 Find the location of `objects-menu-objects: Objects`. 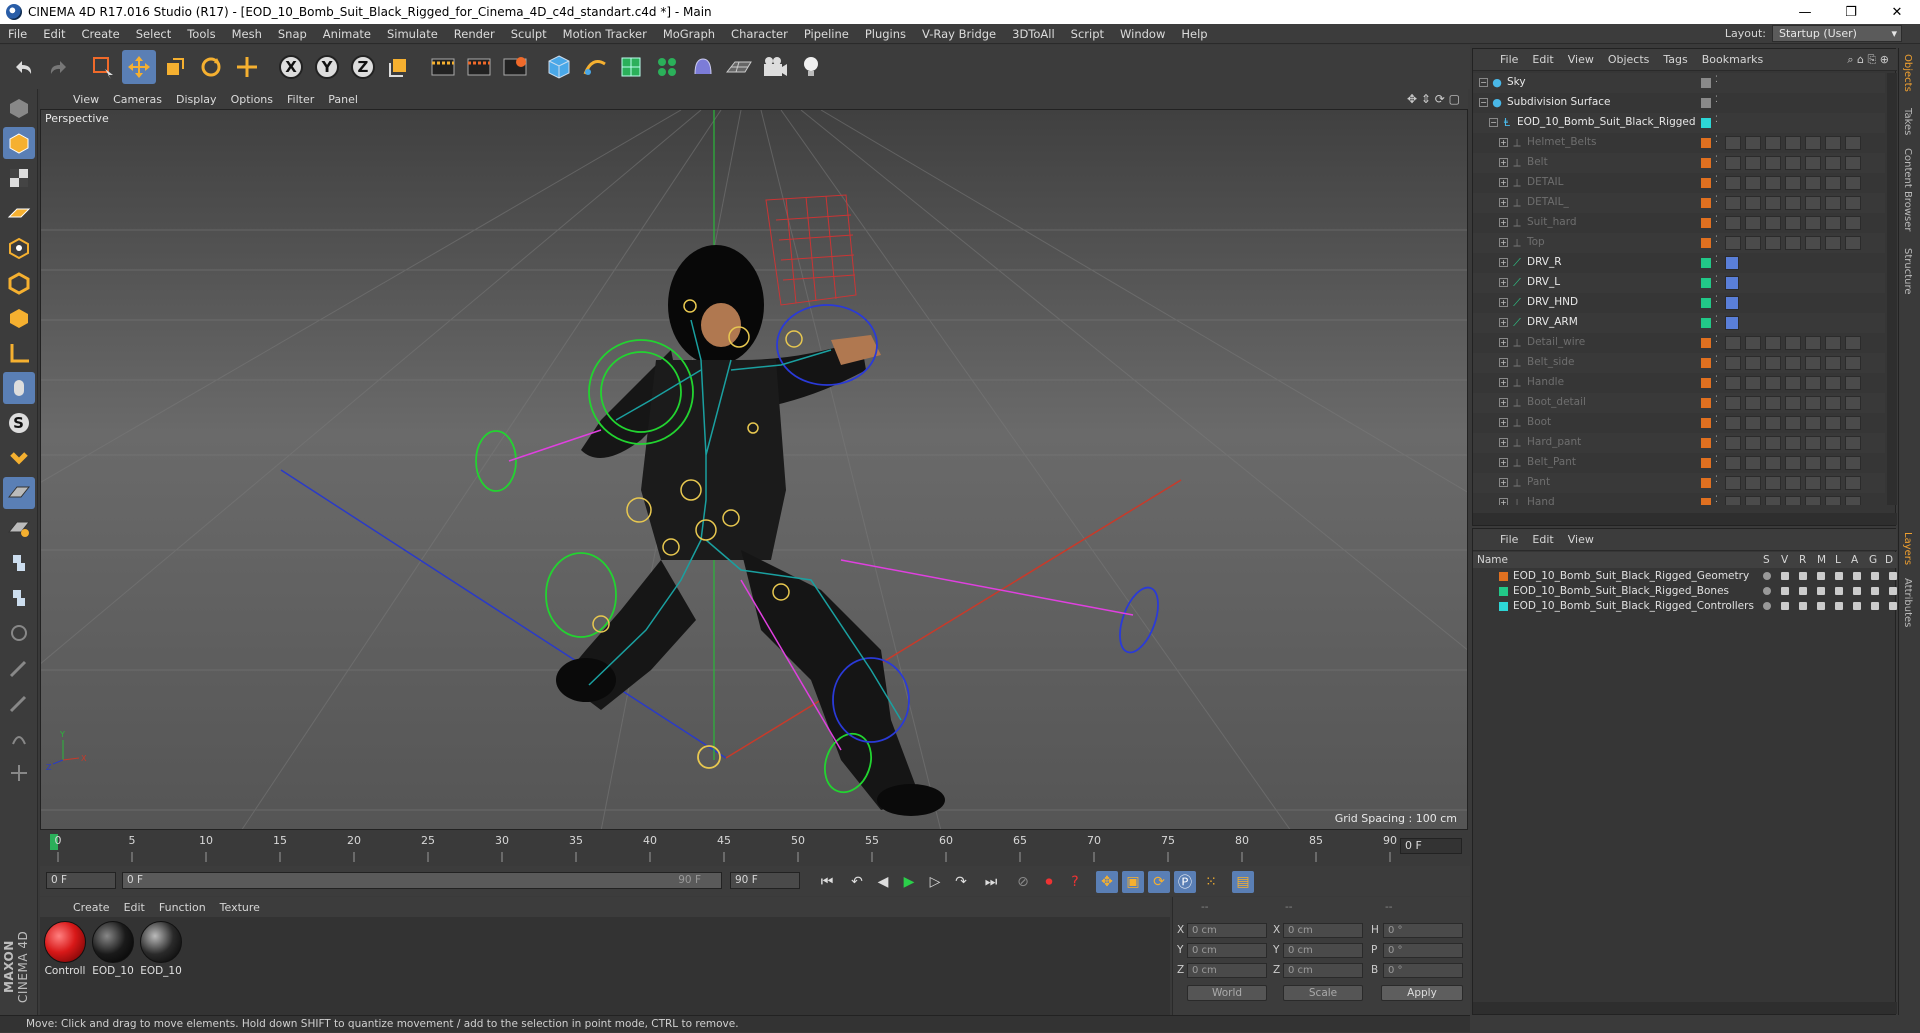

objects-menu-objects: Objects is located at coordinates (1629, 59).